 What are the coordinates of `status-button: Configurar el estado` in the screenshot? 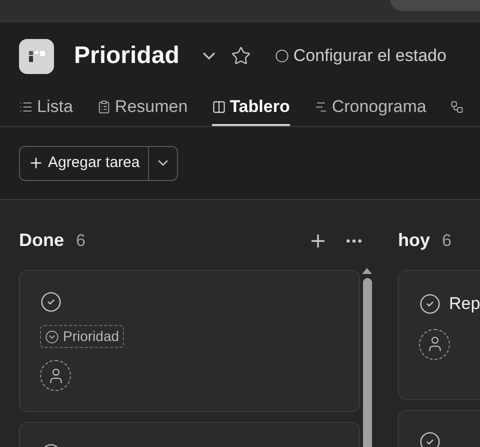 It's located at (360, 56).